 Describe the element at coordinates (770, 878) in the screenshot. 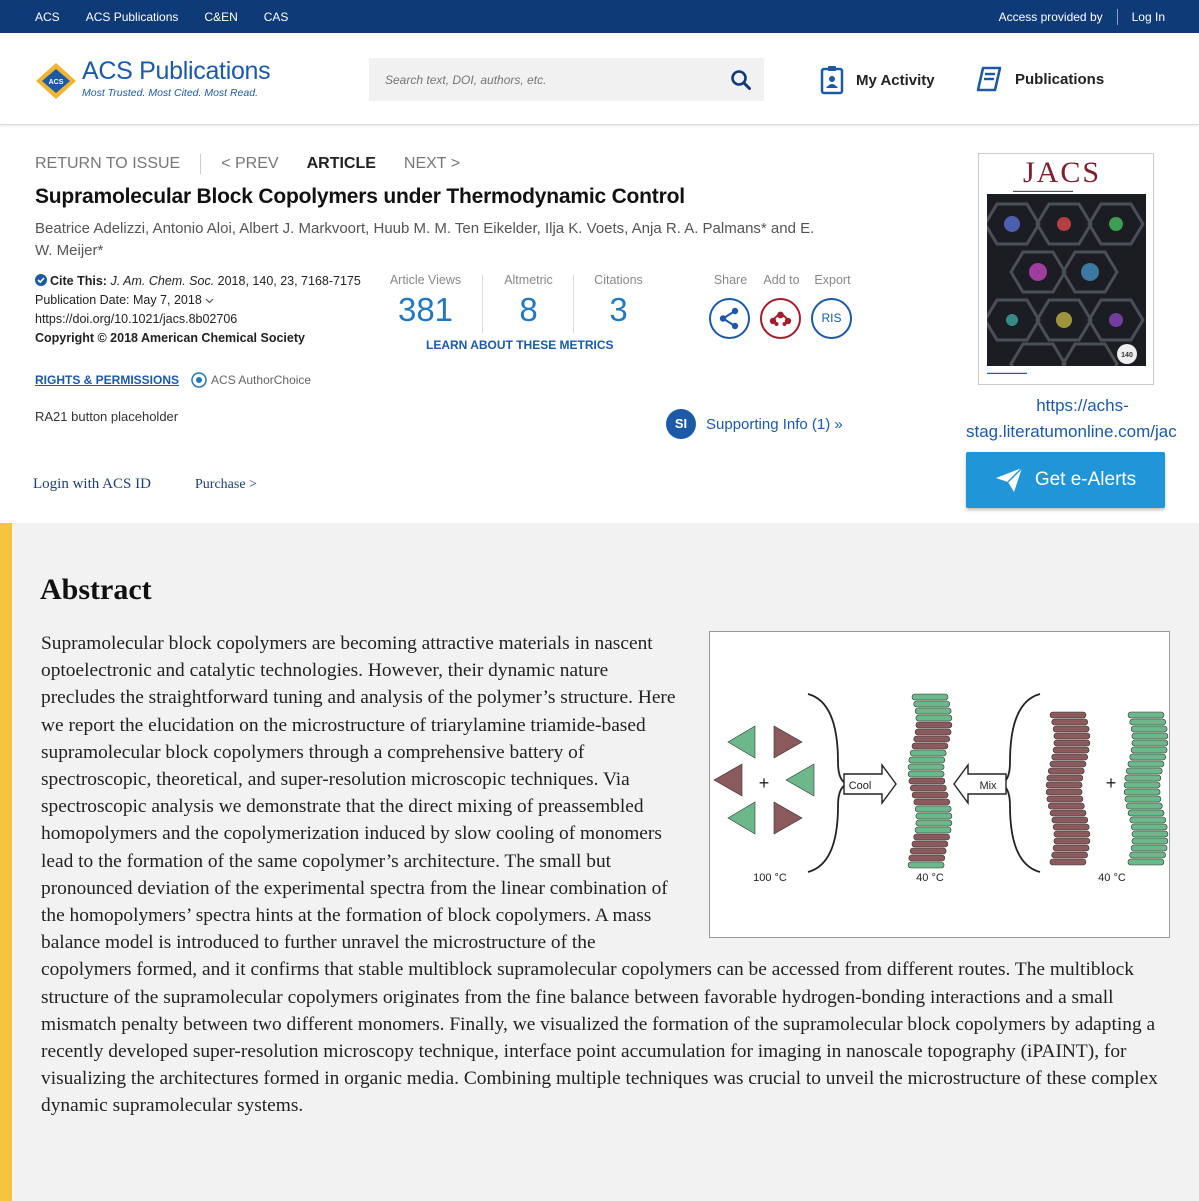

I see `temp-label-left: 100 °C` at that location.